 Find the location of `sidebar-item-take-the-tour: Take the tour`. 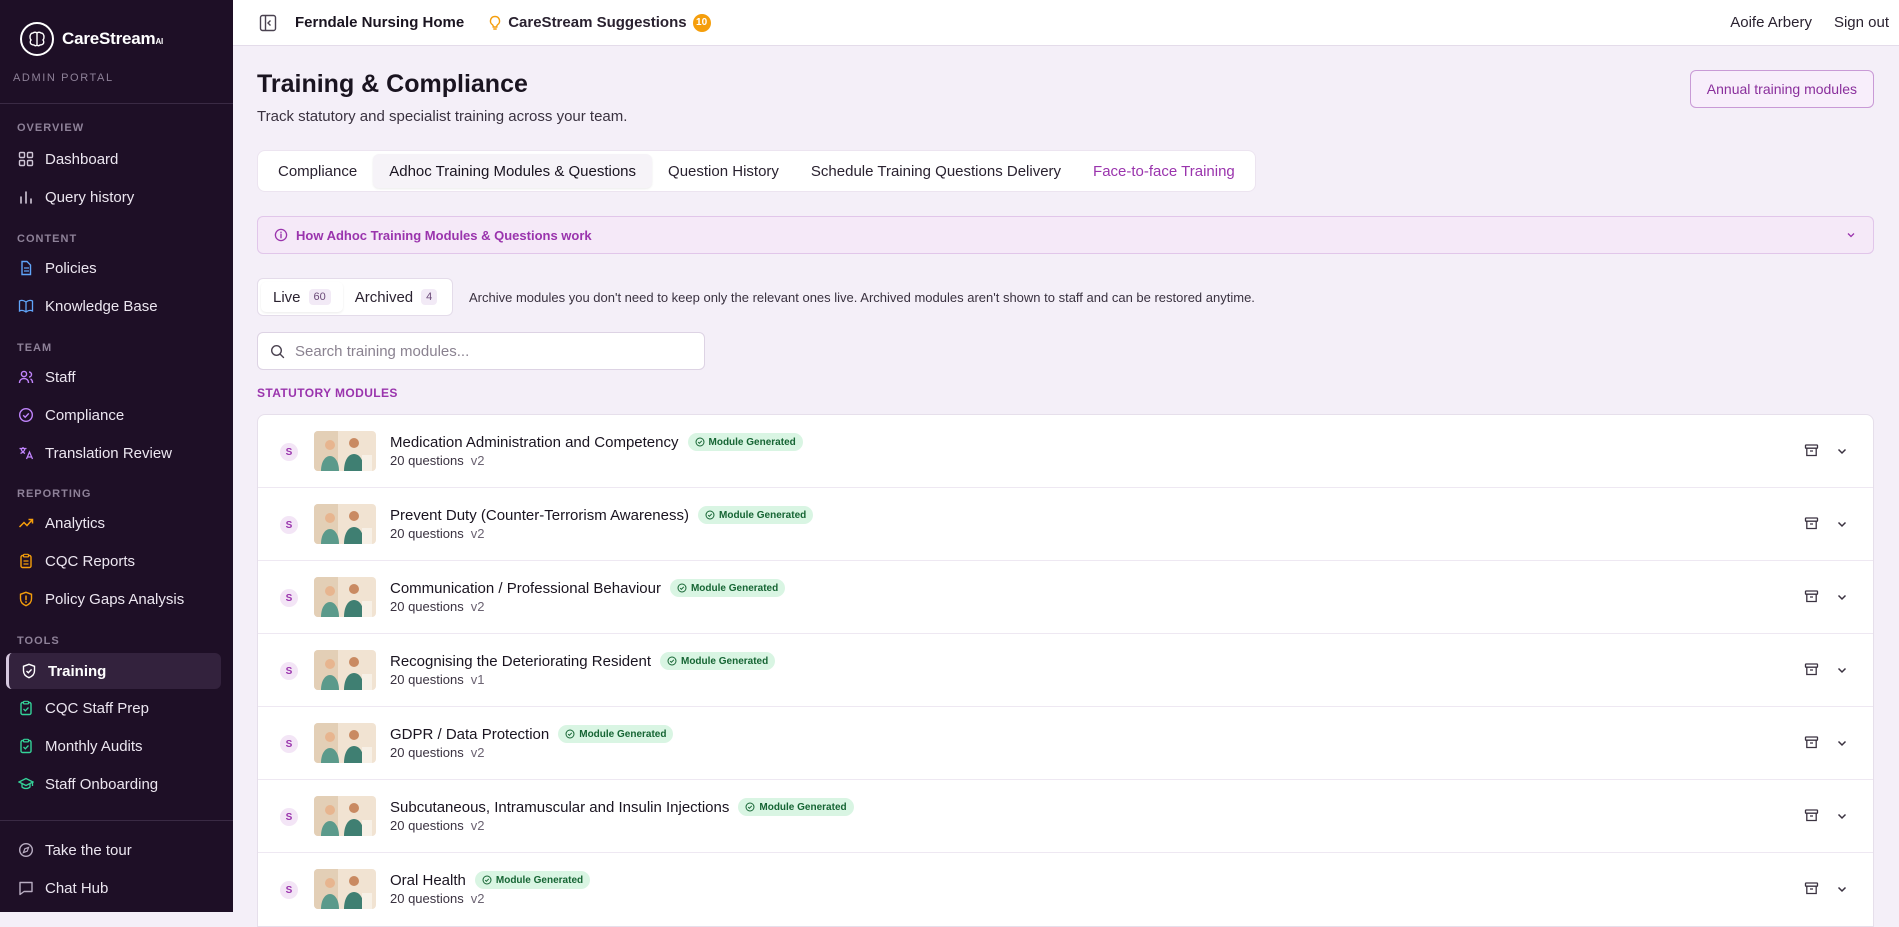

sidebar-item-take-the-tour: Take the tour is located at coordinates (113, 850).